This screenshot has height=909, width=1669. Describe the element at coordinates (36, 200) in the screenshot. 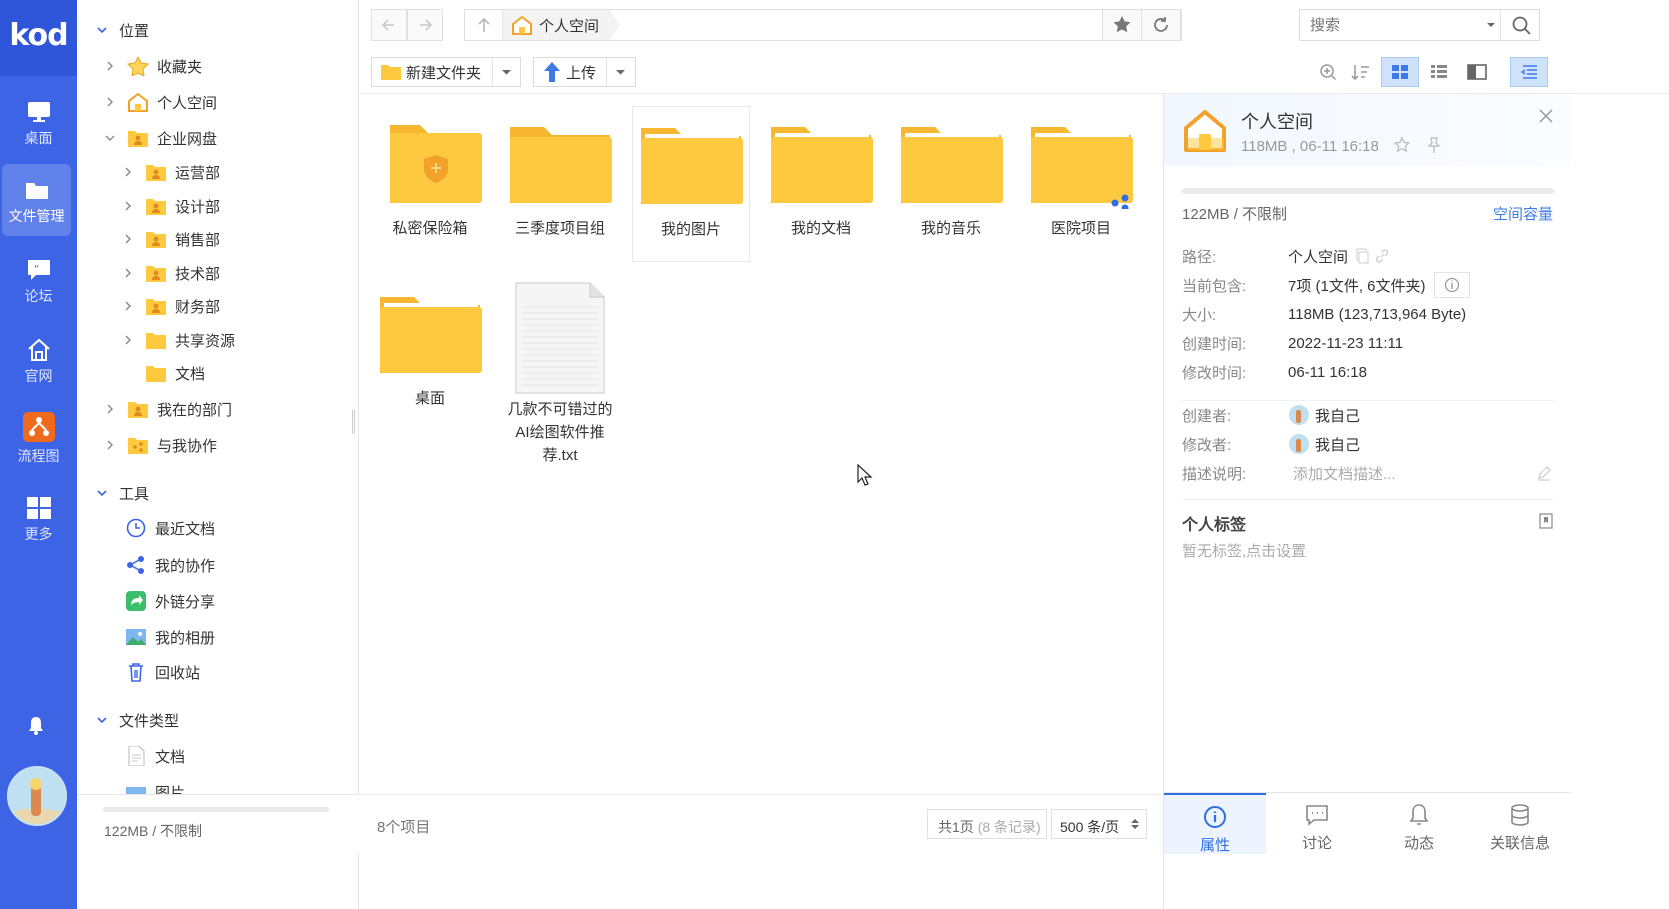

I see `rail-item-file-manager: 文件管理` at that location.